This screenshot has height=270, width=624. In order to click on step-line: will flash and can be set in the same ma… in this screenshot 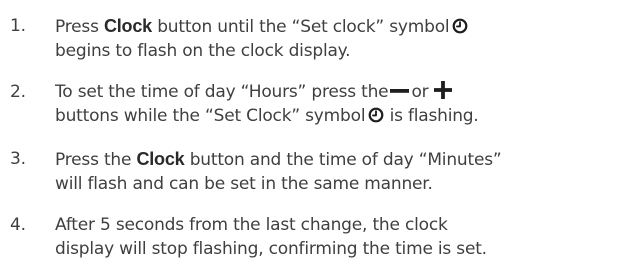, I will do `click(244, 184)`.